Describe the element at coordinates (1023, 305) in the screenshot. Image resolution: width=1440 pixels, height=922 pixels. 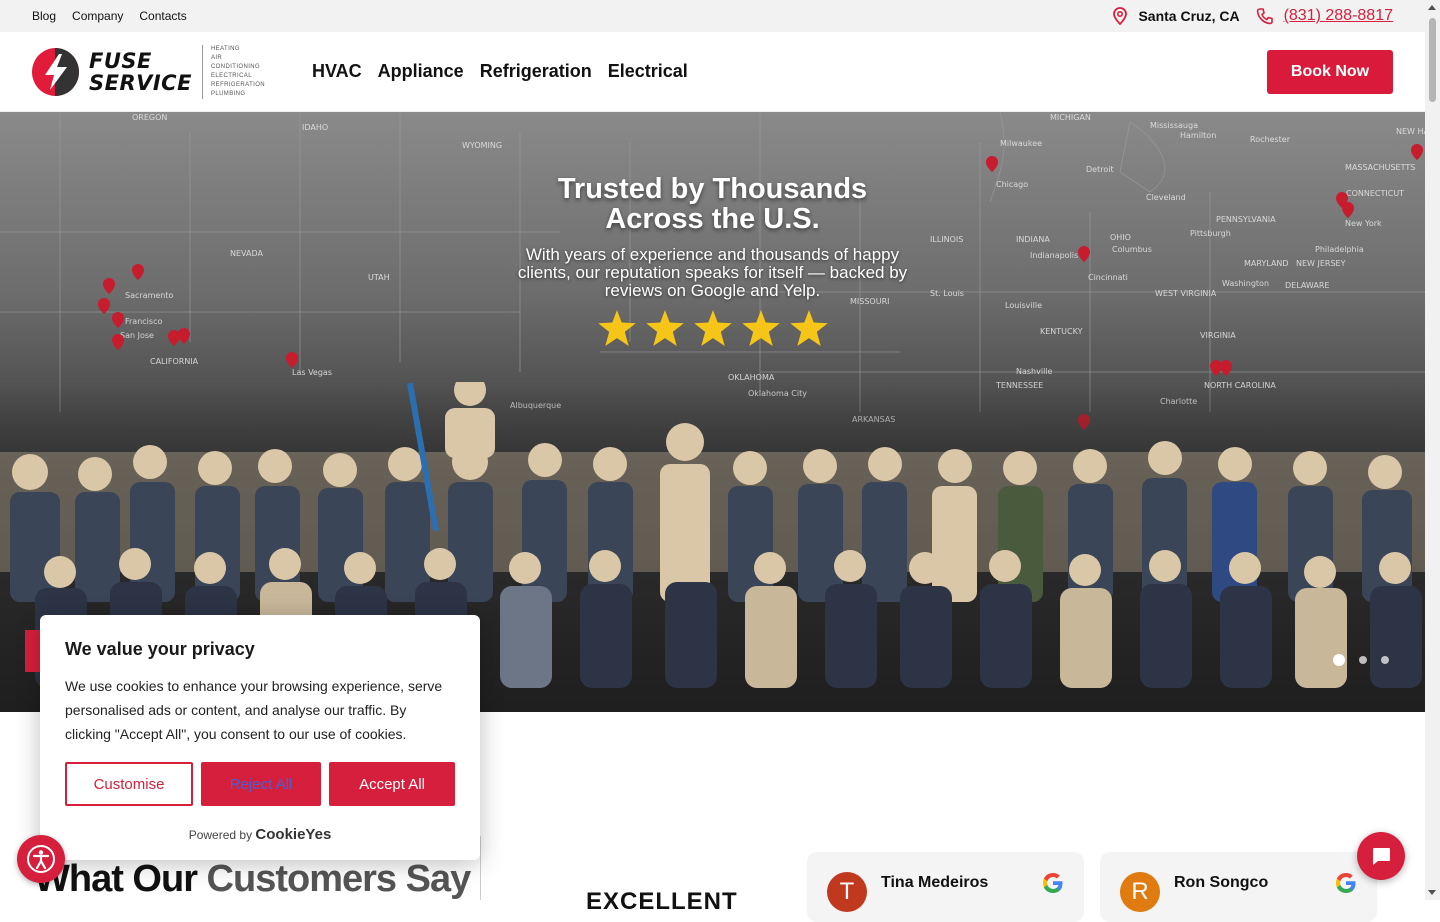
I see `svg-text: Louisville` at that location.